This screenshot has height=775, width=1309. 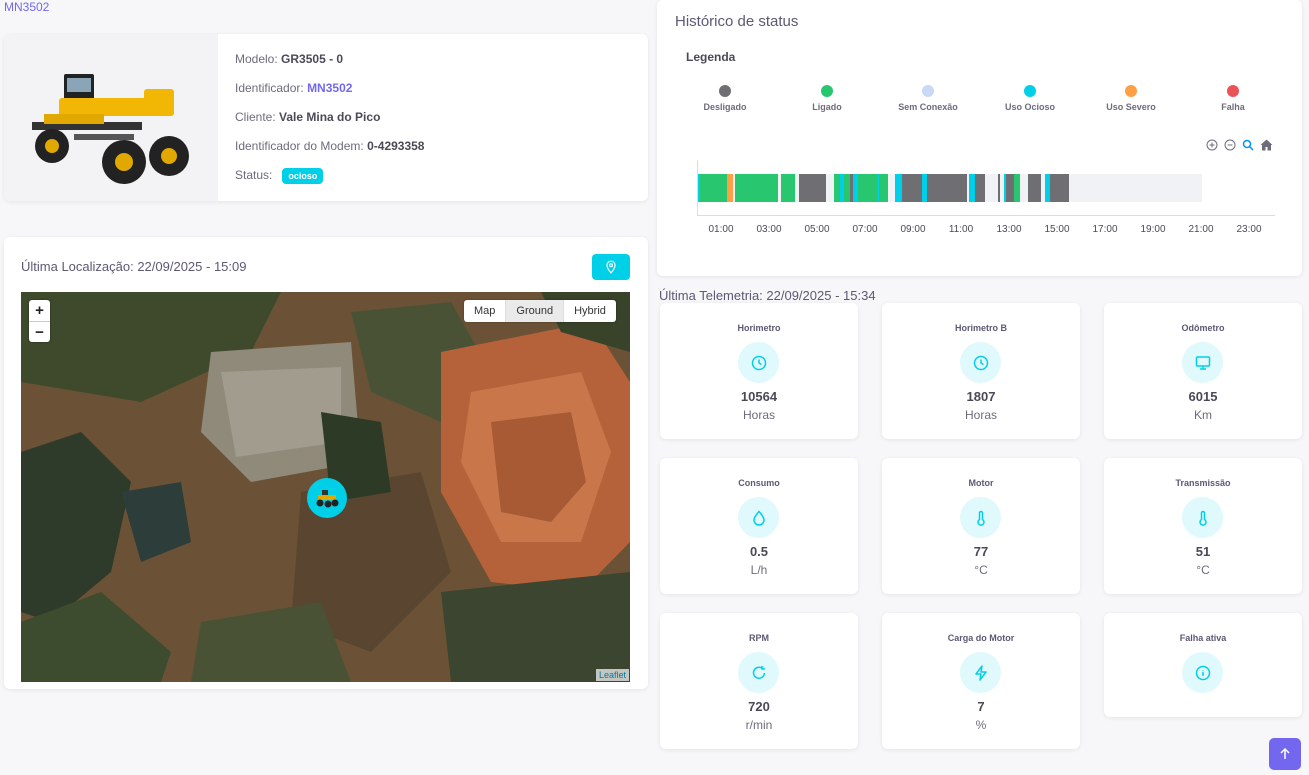 What do you see at coordinates (1203, 483) in the screenshot?
I see `tile-name: Transmissão` at bounding box center [1203, 483].